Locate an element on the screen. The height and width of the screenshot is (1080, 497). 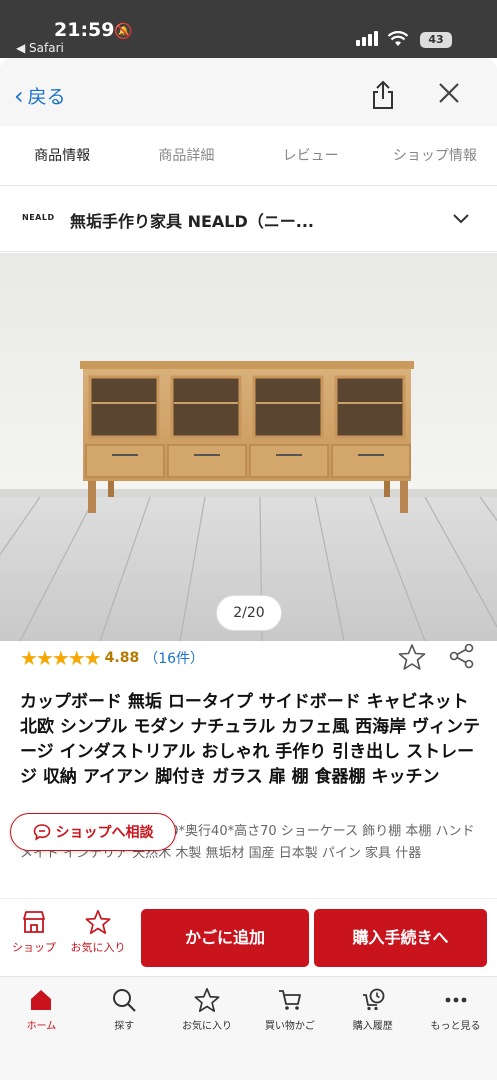
rating-stars: ★★★★★ is located at coordinates (61, 658).